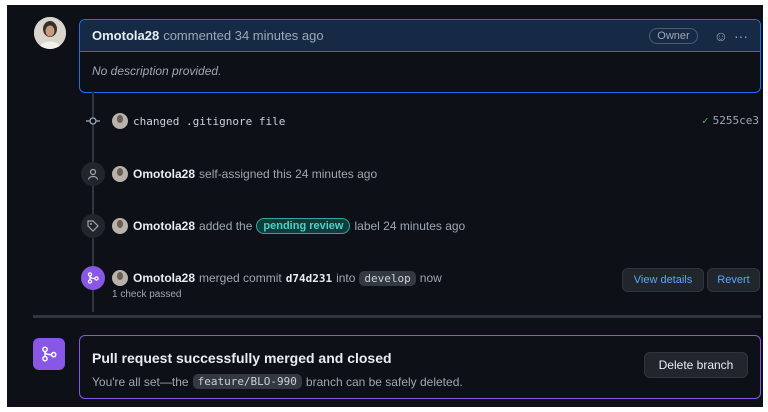  What do you see at coordinates (120, 278) in the screenshot?
I see `merger-avatar` at bounding box center [120, 278].